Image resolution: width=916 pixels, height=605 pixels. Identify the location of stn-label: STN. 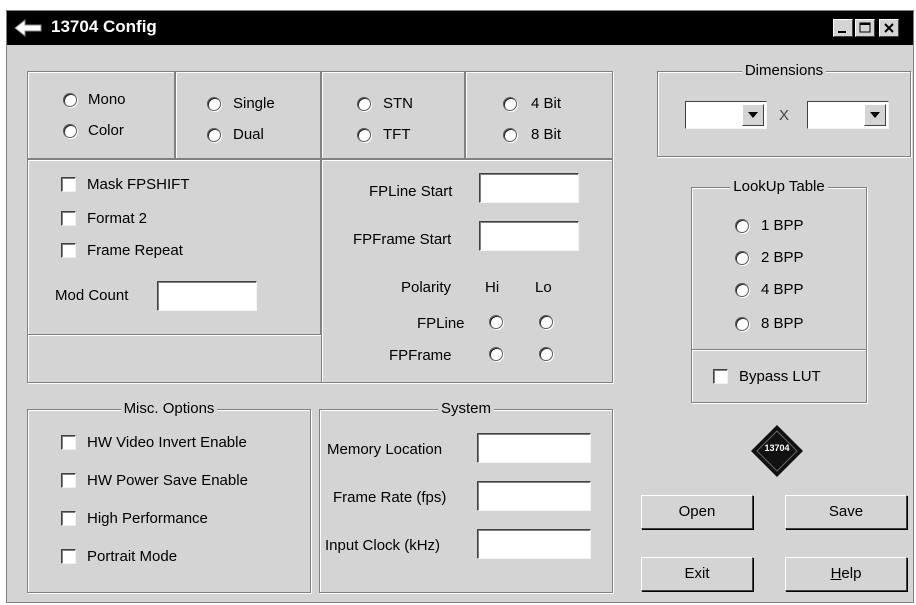
(398, 103).